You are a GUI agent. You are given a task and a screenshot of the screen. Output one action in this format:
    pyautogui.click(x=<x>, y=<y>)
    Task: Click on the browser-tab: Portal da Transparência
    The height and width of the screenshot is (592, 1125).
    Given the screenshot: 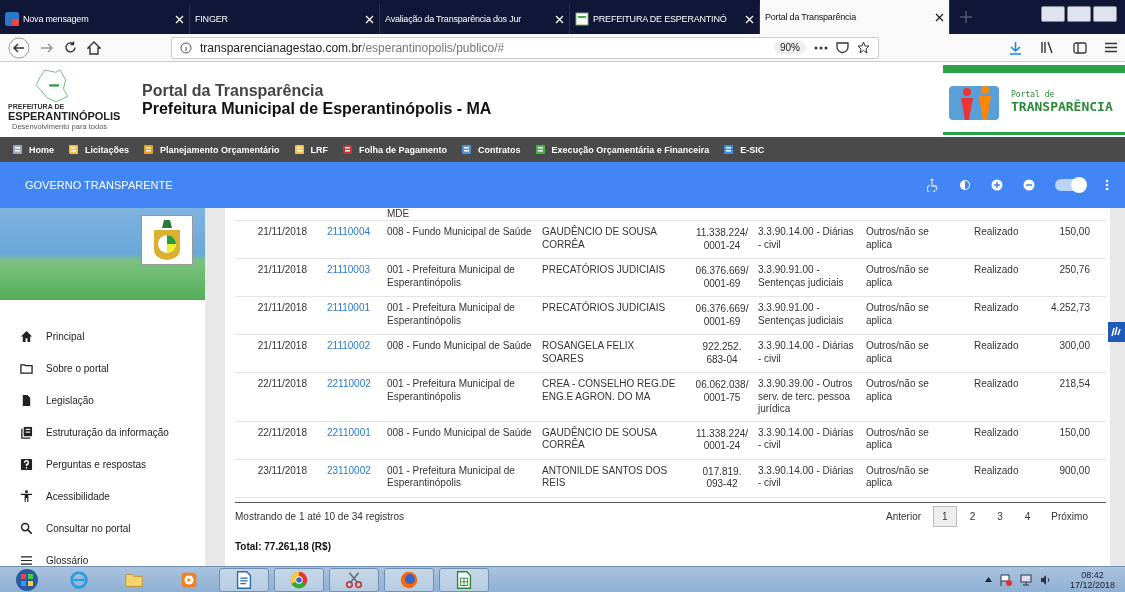 What is the action you would take?
    pyautogui.click(x=855, y=17)
    